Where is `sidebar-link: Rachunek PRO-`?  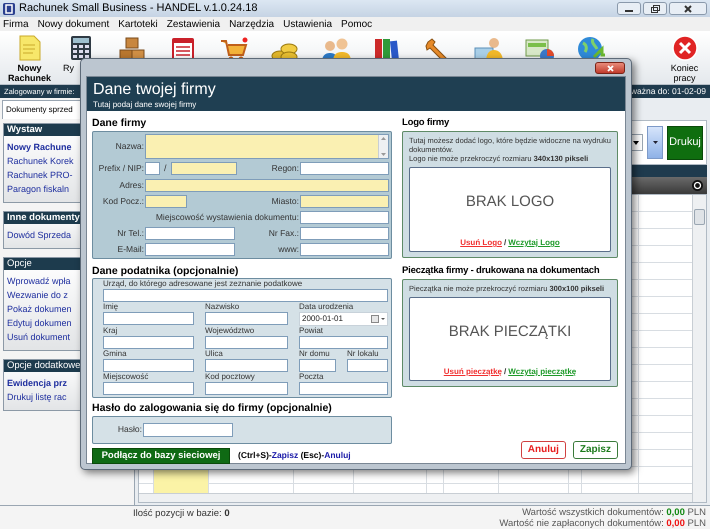 sidebar-link: Rachunek PRO- is located at coordinates (40, 175).